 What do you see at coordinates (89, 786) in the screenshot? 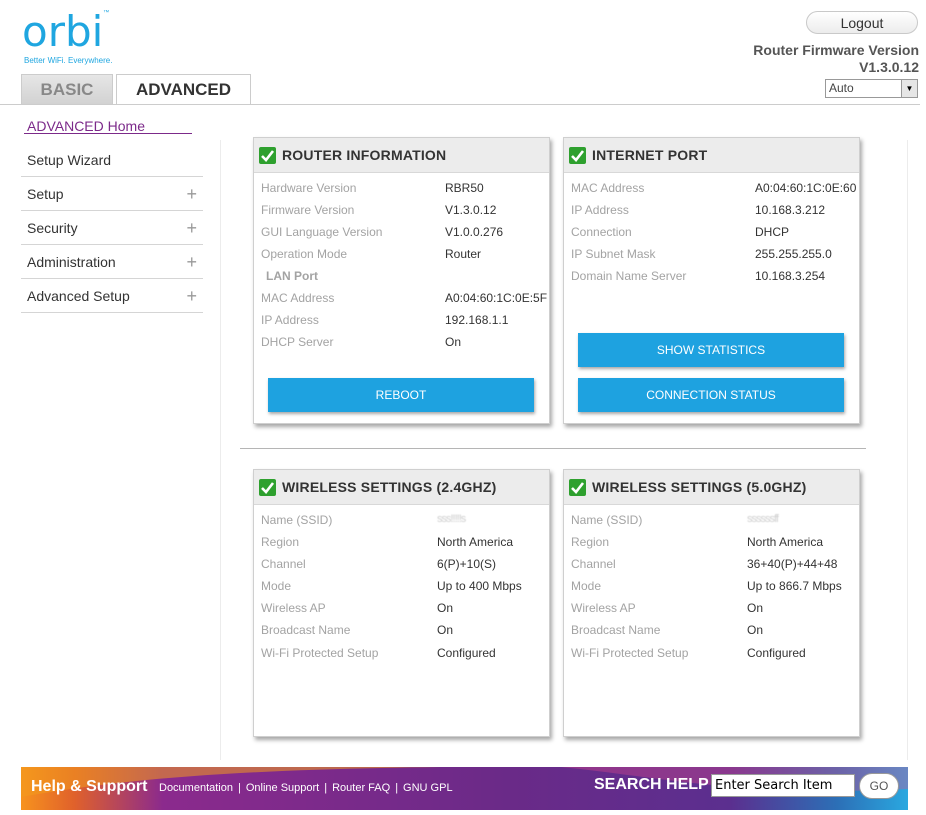
I see `help-support-title: Help & Support` at bounding box center [89, 786].